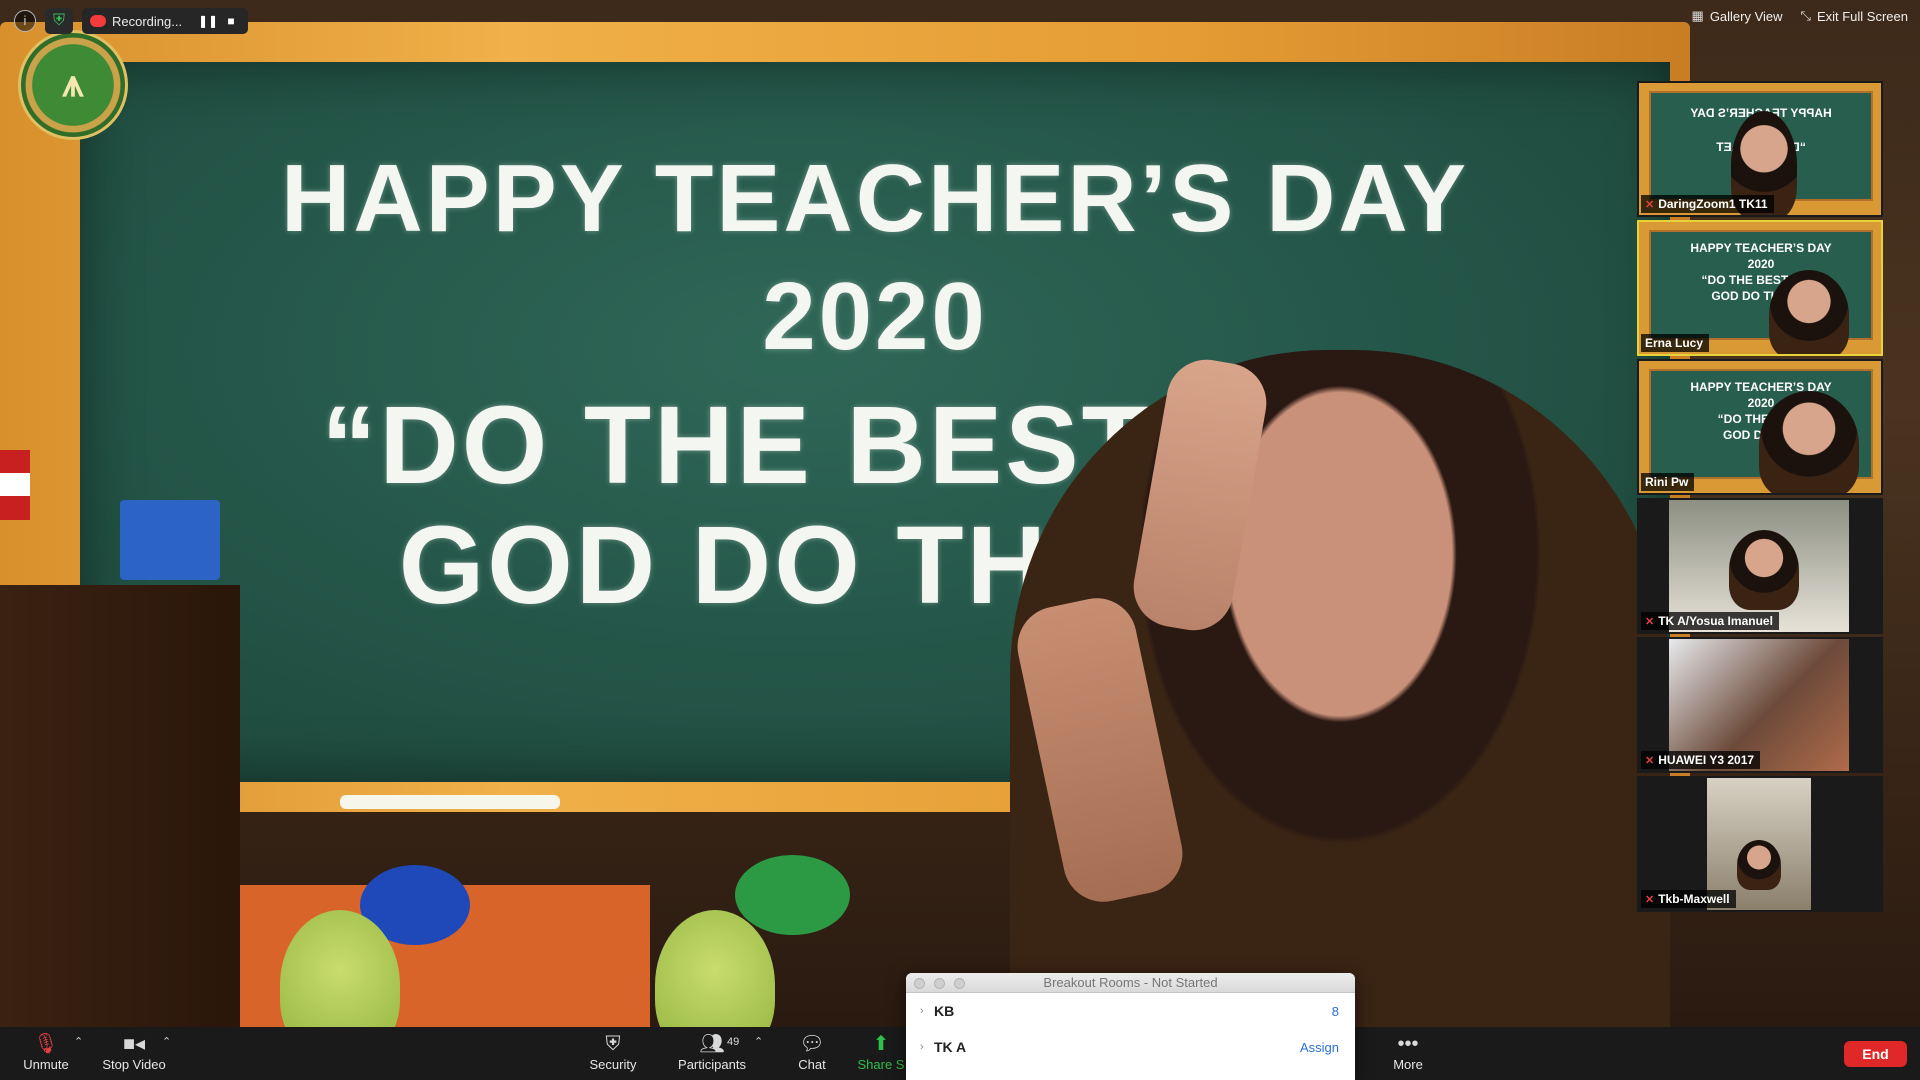  I want to click on logo-emblem-icon: ⩚, so click(73, 84).